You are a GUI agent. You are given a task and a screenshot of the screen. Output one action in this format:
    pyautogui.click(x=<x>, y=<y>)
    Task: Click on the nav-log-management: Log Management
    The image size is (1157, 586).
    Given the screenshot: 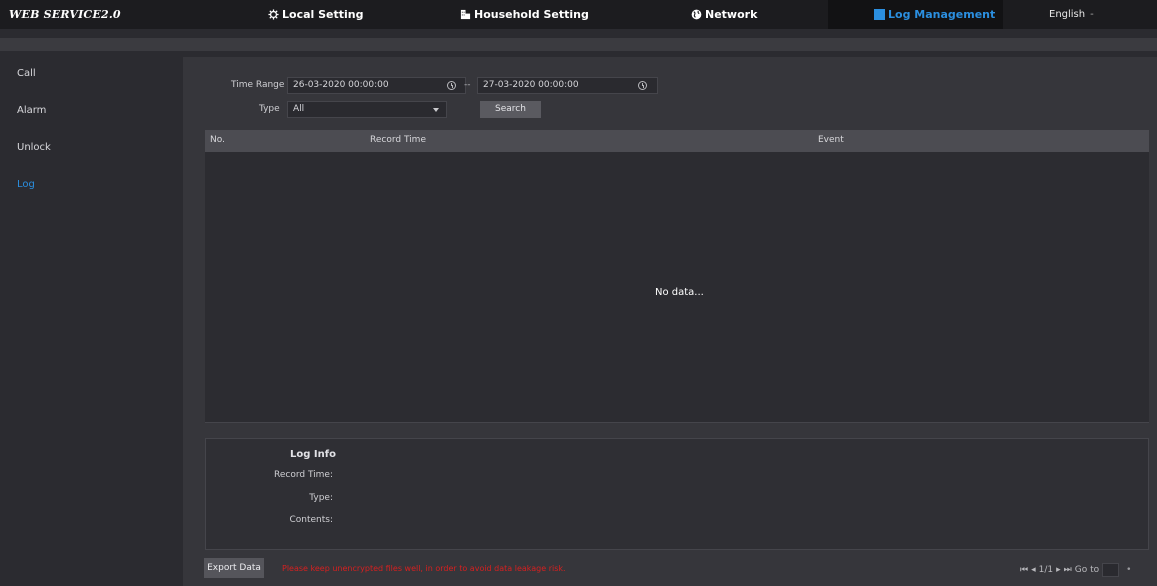 What is the action you would take?
    pyautogui.click(x=915, y=14)
    